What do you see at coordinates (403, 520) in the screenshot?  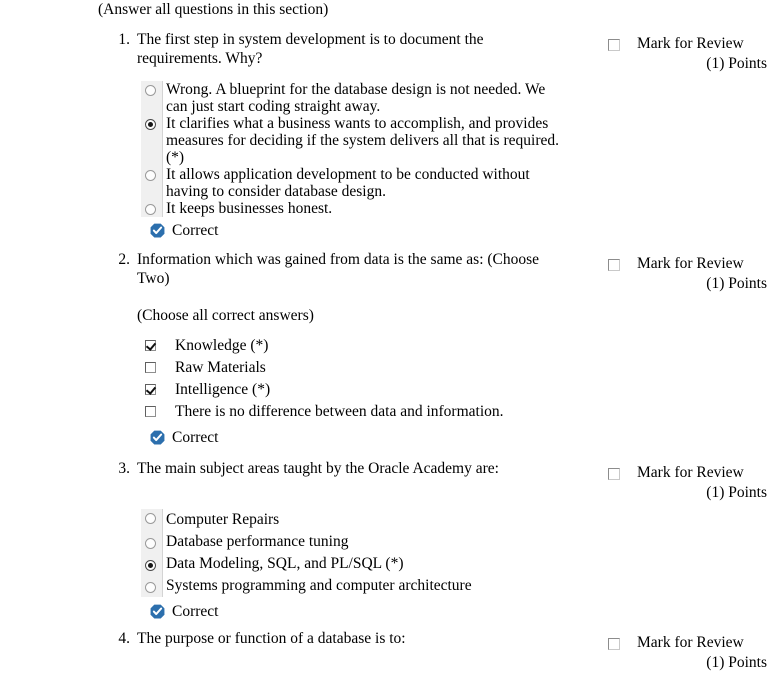 I see `answer-option: Computer Repairs` at bounding box center [403, 520].